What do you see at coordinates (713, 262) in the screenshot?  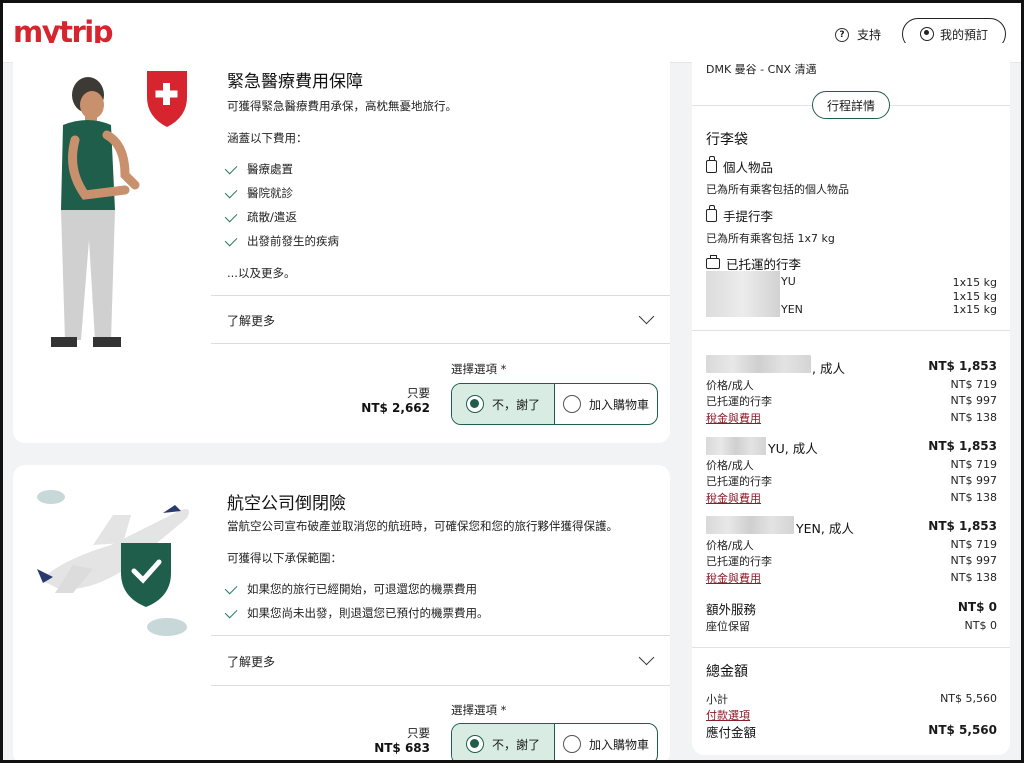 I see `suitcase-icon` at bounding box center [713, 262].